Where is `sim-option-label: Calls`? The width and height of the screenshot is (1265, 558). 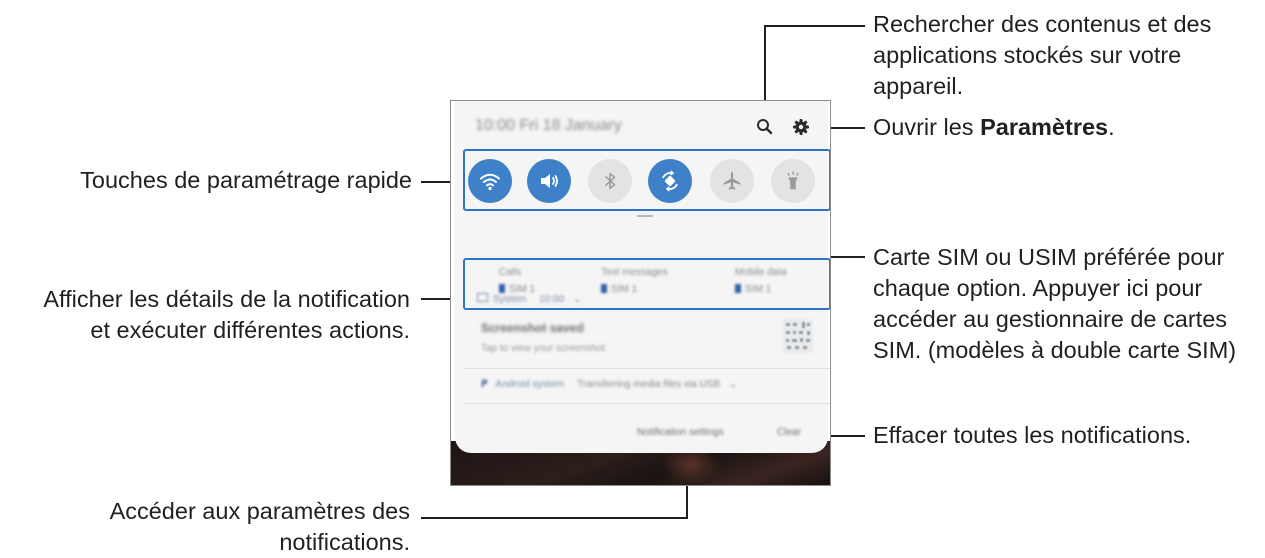
sim-option-label: Calls is located at coordinates (510, 272).